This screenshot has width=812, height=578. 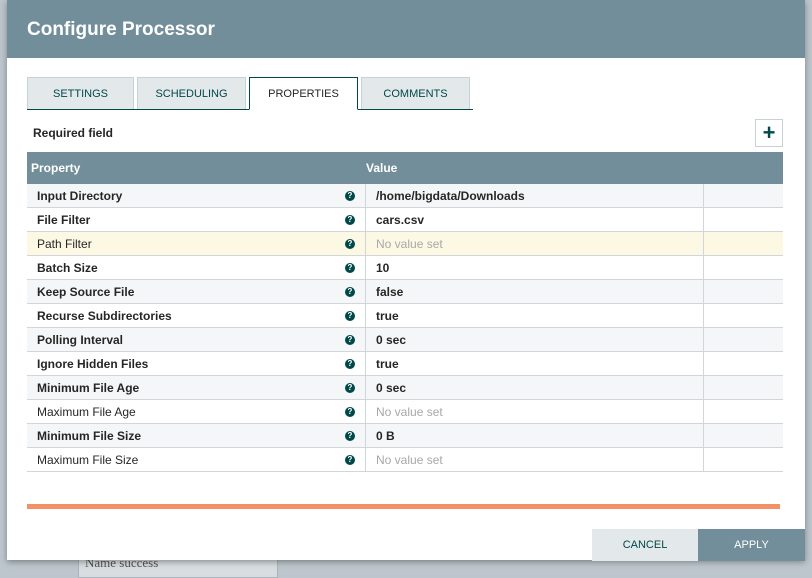 What do you see at coordinates (89, 435) in the screenshot?
I see `property-name: Minimum File Size` at bounding box center [89, 435].